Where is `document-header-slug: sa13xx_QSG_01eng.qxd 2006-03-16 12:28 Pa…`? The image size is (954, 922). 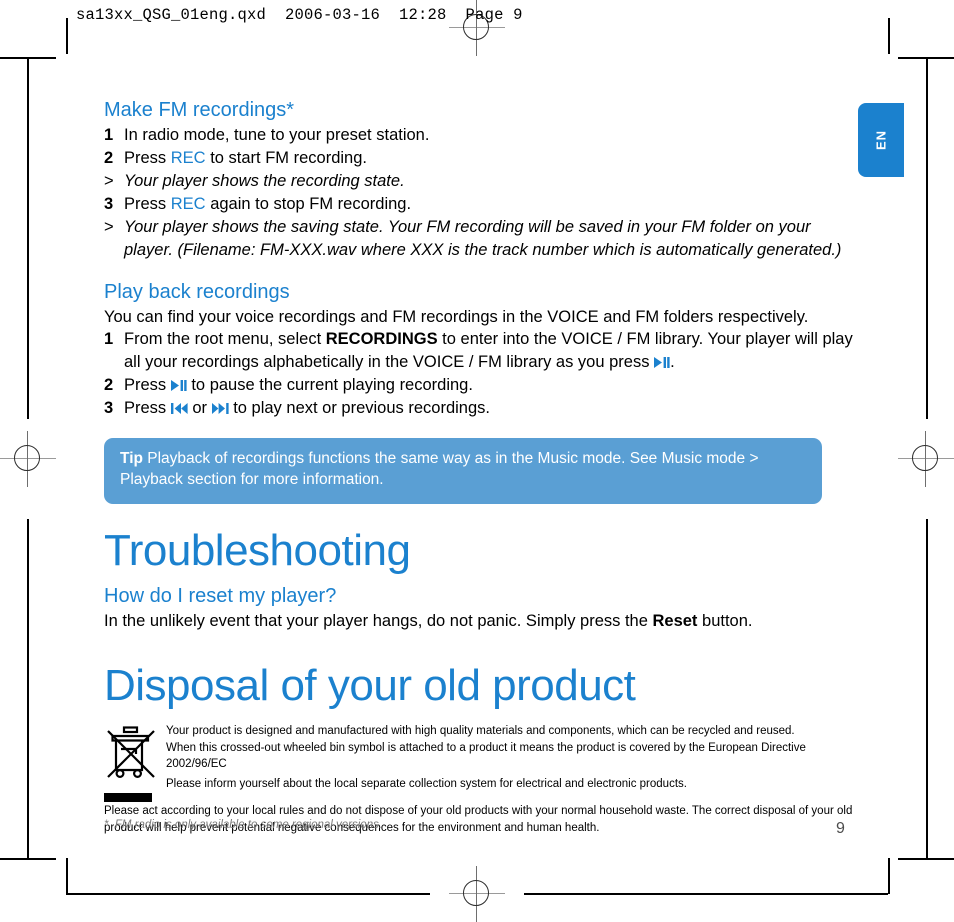 document-header-slug: sa13xx_QSG_01eng.qxd 2006-03-16 12:28 Pa… is located at coordinates (299, 15).